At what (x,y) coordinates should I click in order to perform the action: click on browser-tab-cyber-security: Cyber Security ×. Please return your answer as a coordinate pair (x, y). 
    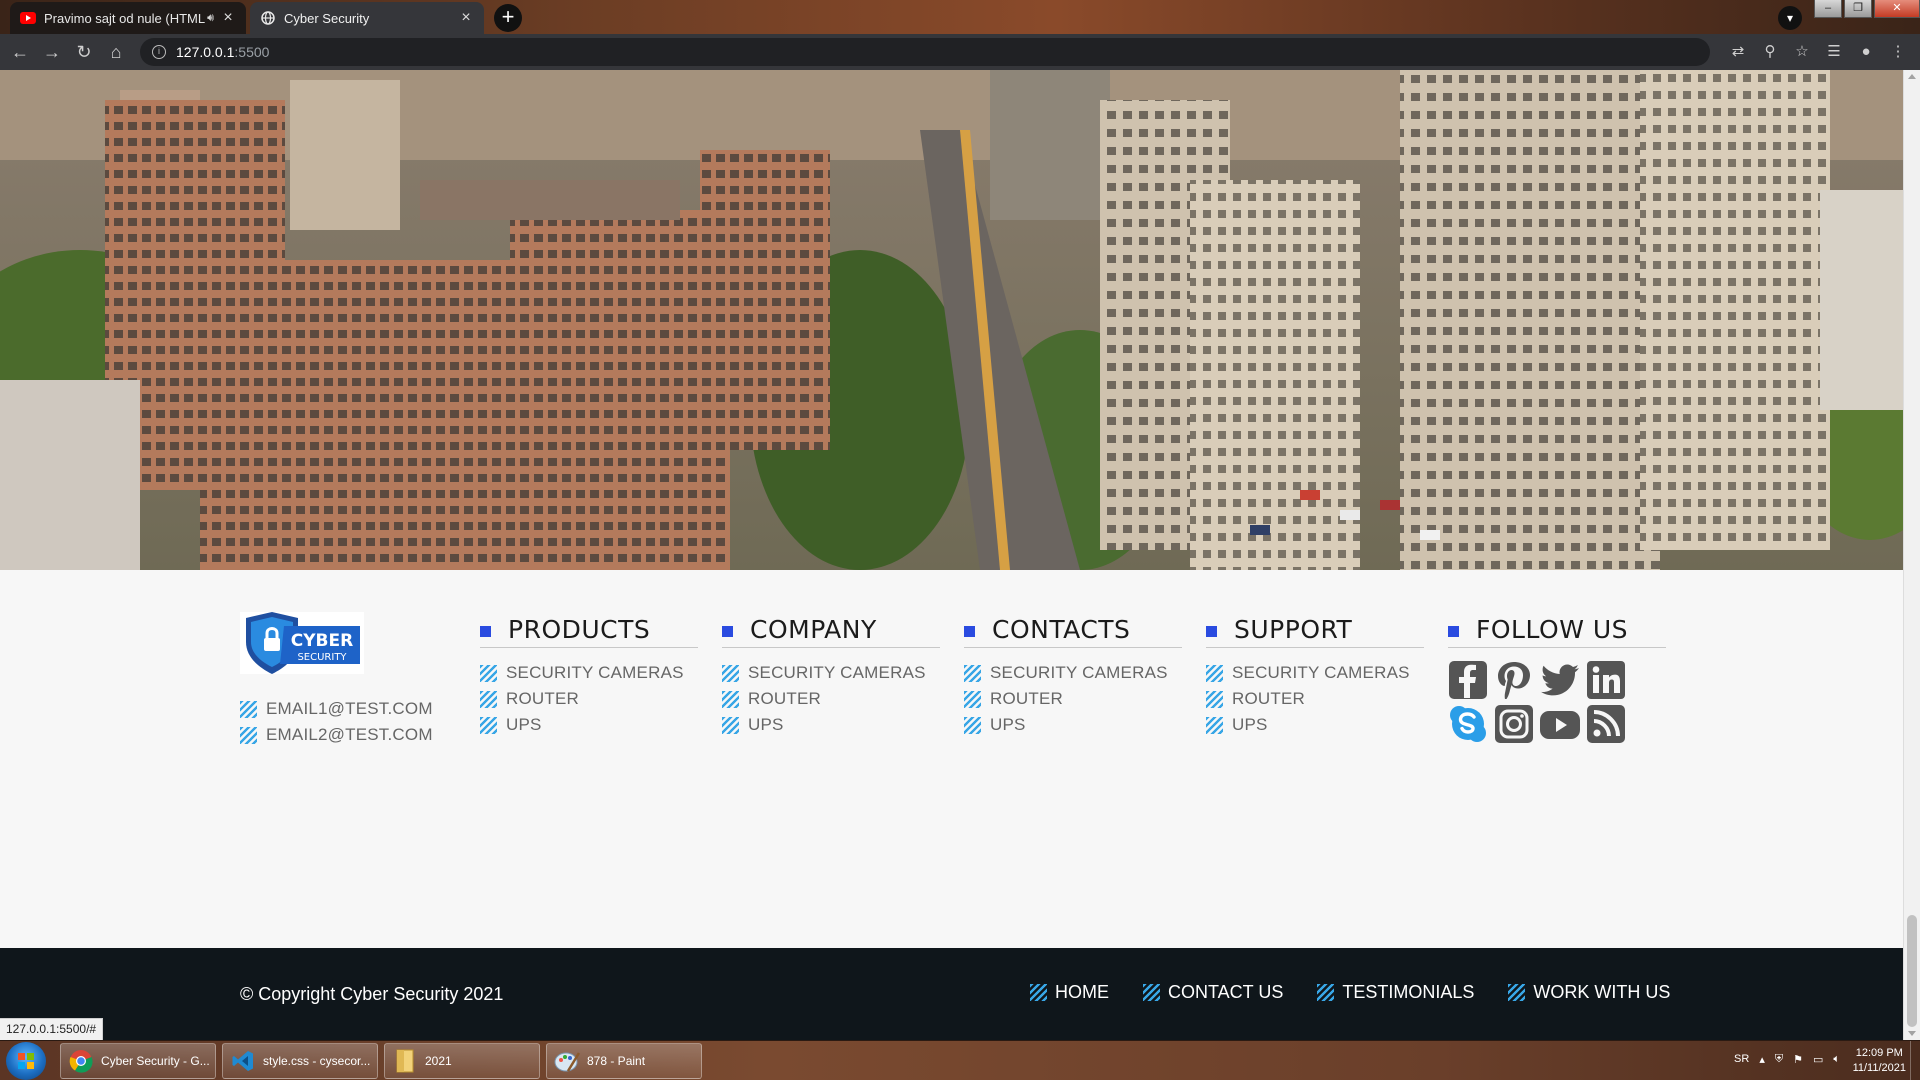
    Looking at the image, I should click on (367, 18).